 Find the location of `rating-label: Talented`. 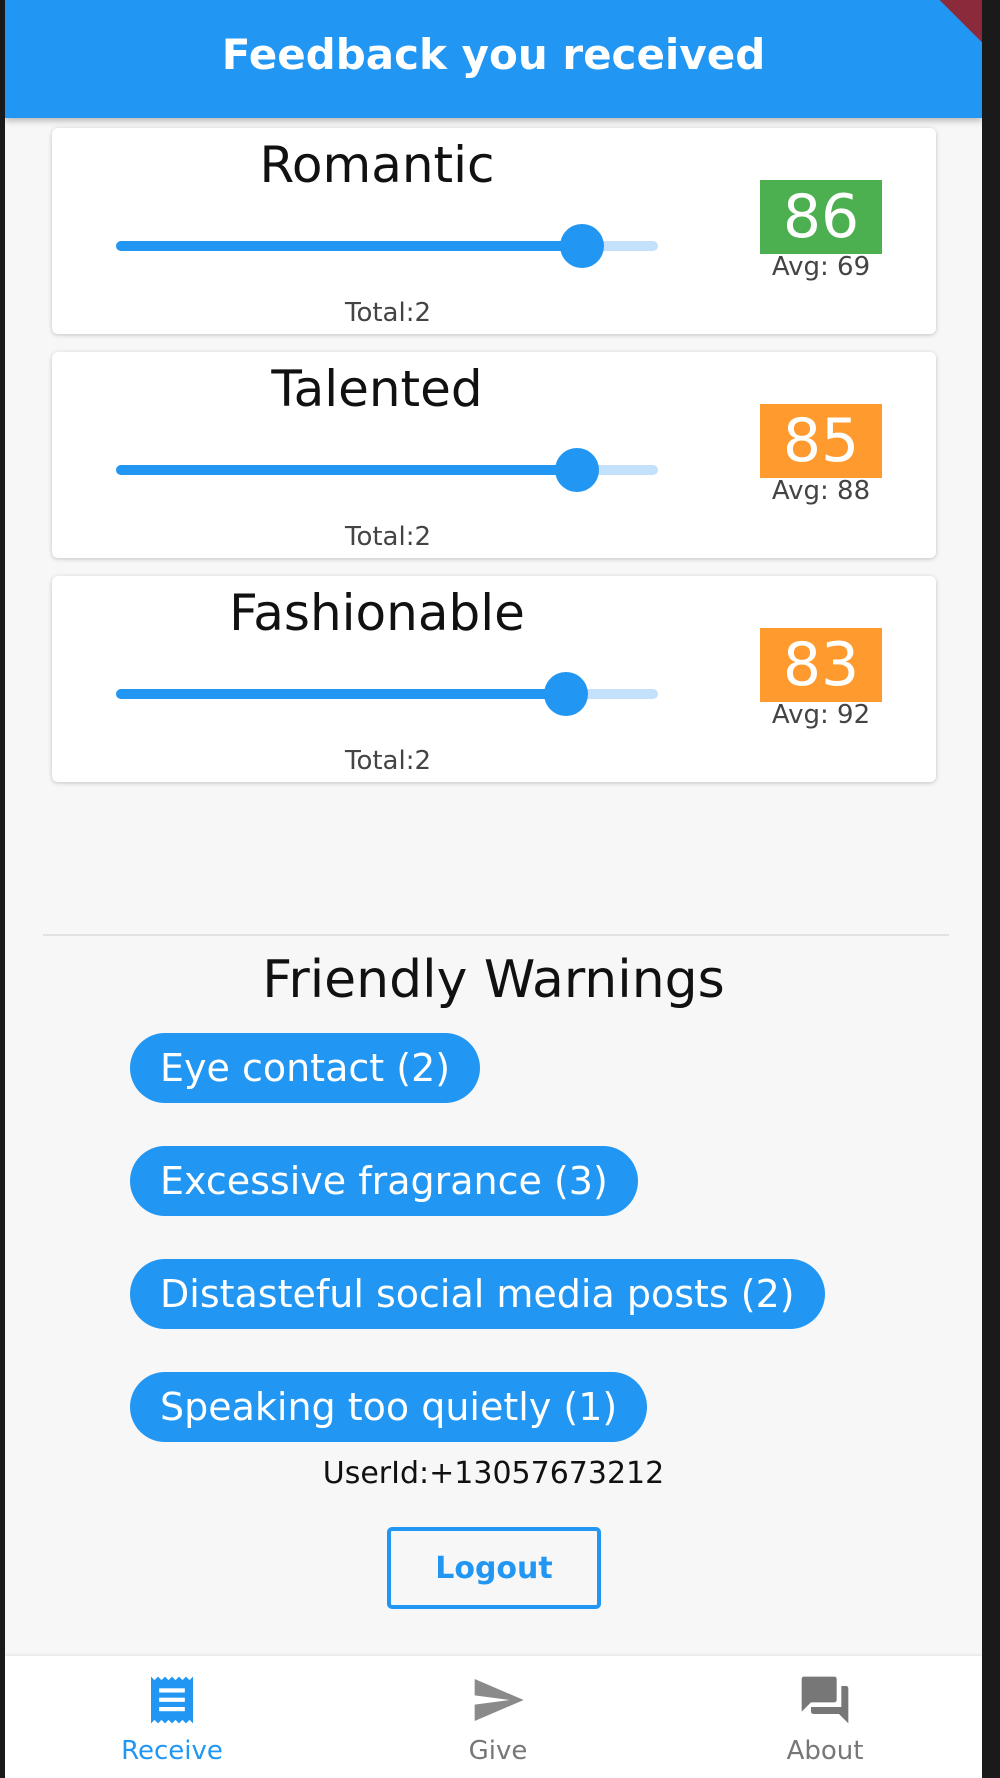

rating-label: Talented is located at coordinates (377, 389).